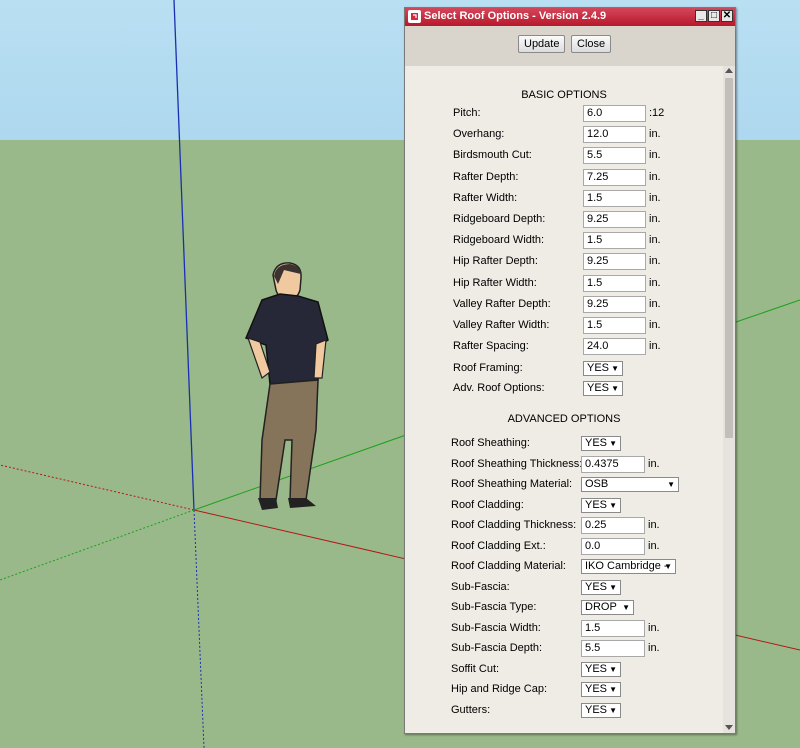 This screenshot has height=748, width=800. I want to click on hip-rafter-width-input: 1.5, so click(614, 283).